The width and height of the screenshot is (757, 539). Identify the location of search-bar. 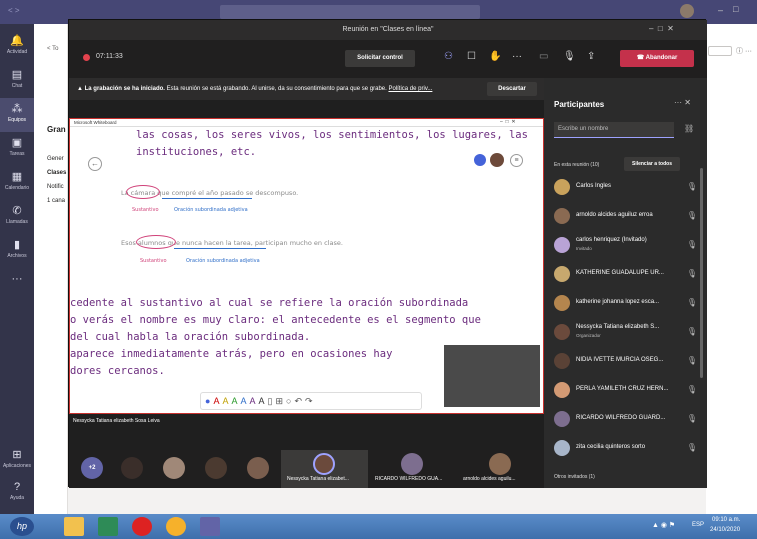
(350, 12).